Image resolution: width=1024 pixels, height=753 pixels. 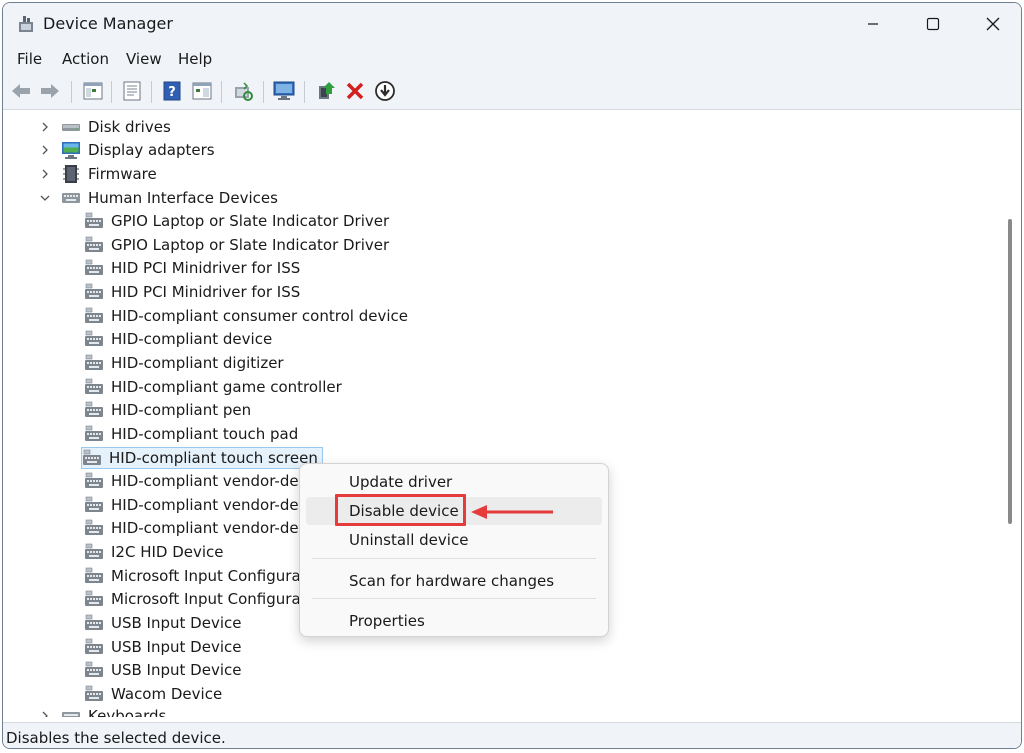 I want to click on forward-button, so click(x=50, y=91).